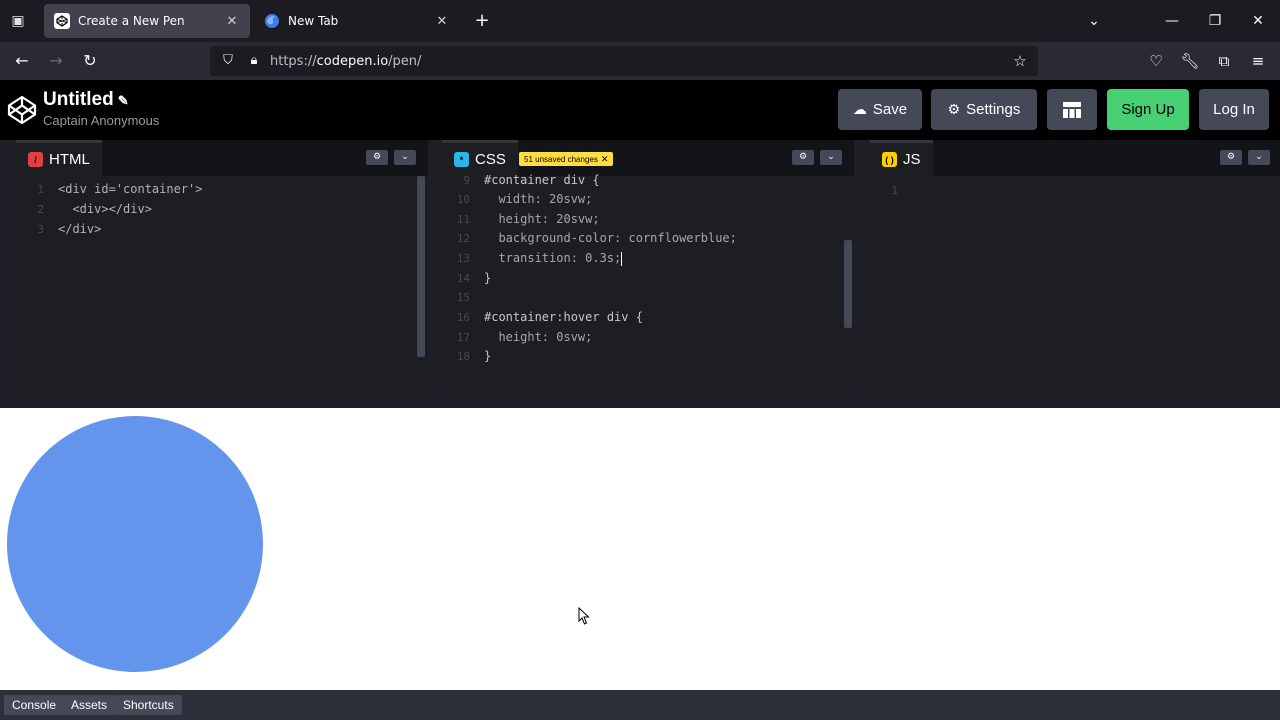  I want to click on css-options-chevron-icon: ⌄, so click(831, 157).